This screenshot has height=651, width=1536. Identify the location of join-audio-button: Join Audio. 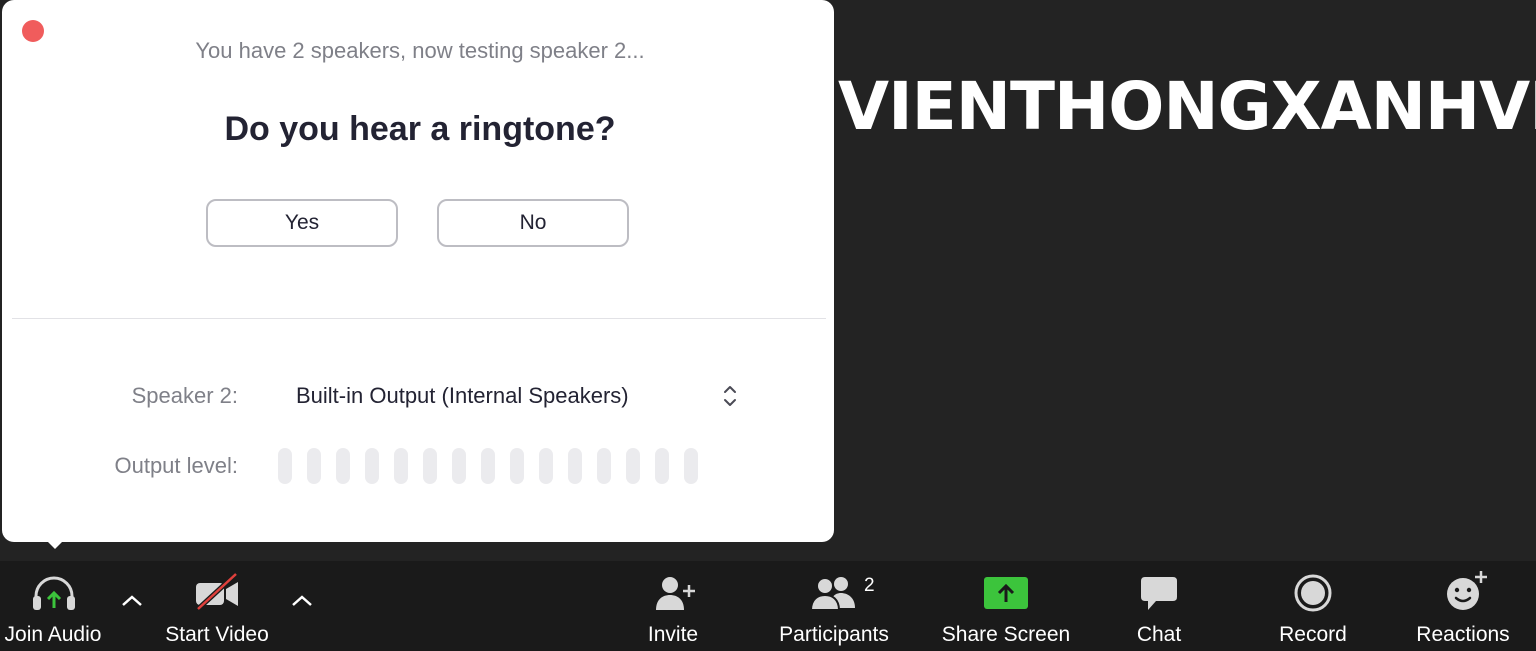
(53, 606).